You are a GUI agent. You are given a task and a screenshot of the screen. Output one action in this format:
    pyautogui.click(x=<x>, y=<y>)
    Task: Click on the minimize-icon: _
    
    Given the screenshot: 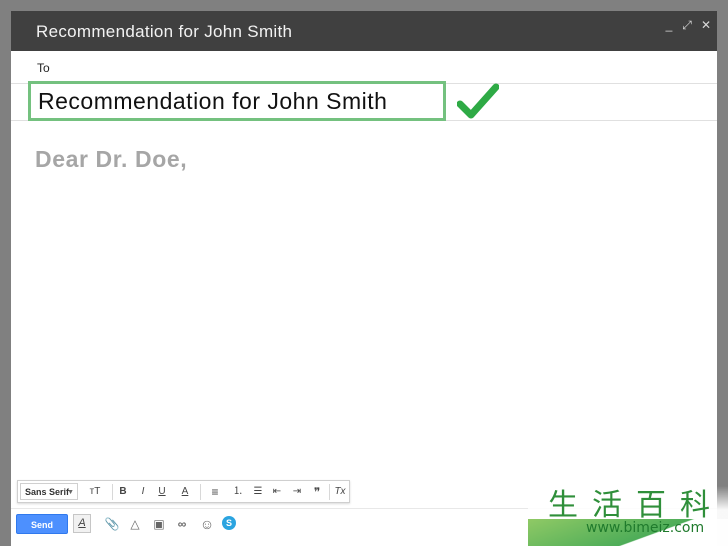 What is the action you would take?
    pyautogui.click(x=669, y=25)
    